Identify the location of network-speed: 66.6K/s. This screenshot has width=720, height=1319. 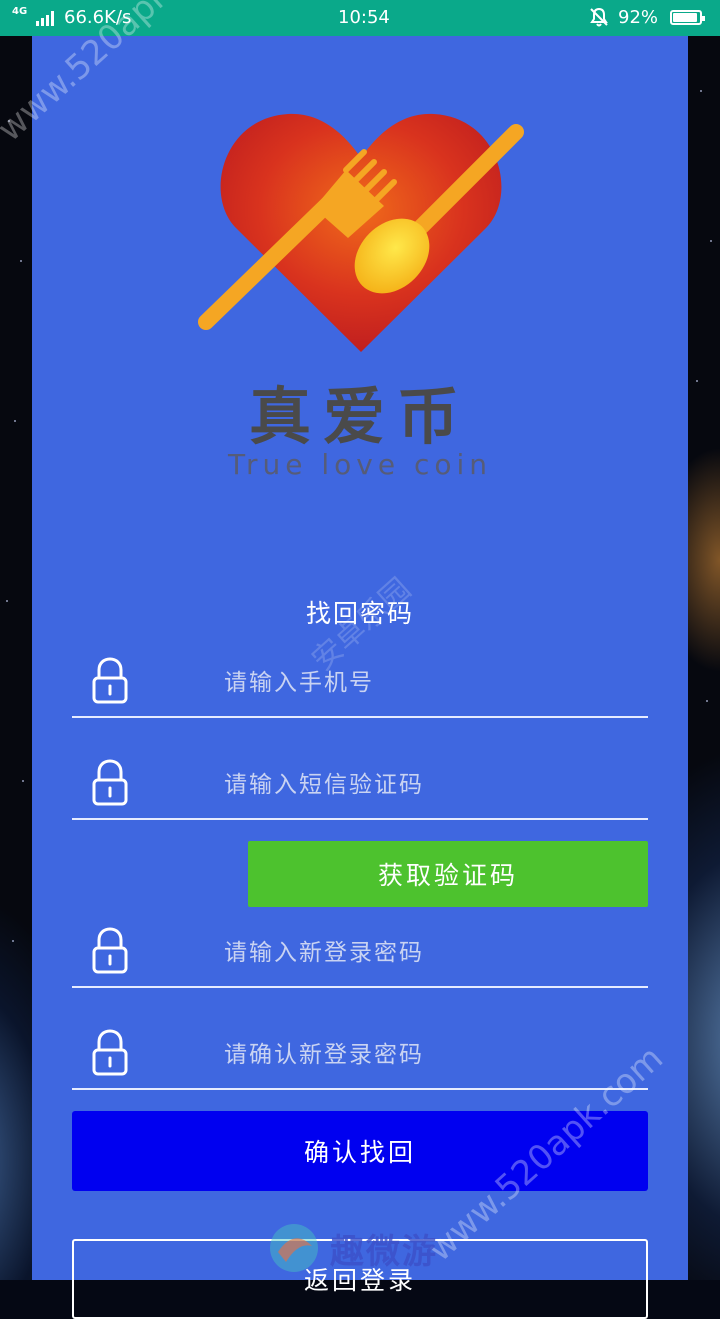
(98, 17).